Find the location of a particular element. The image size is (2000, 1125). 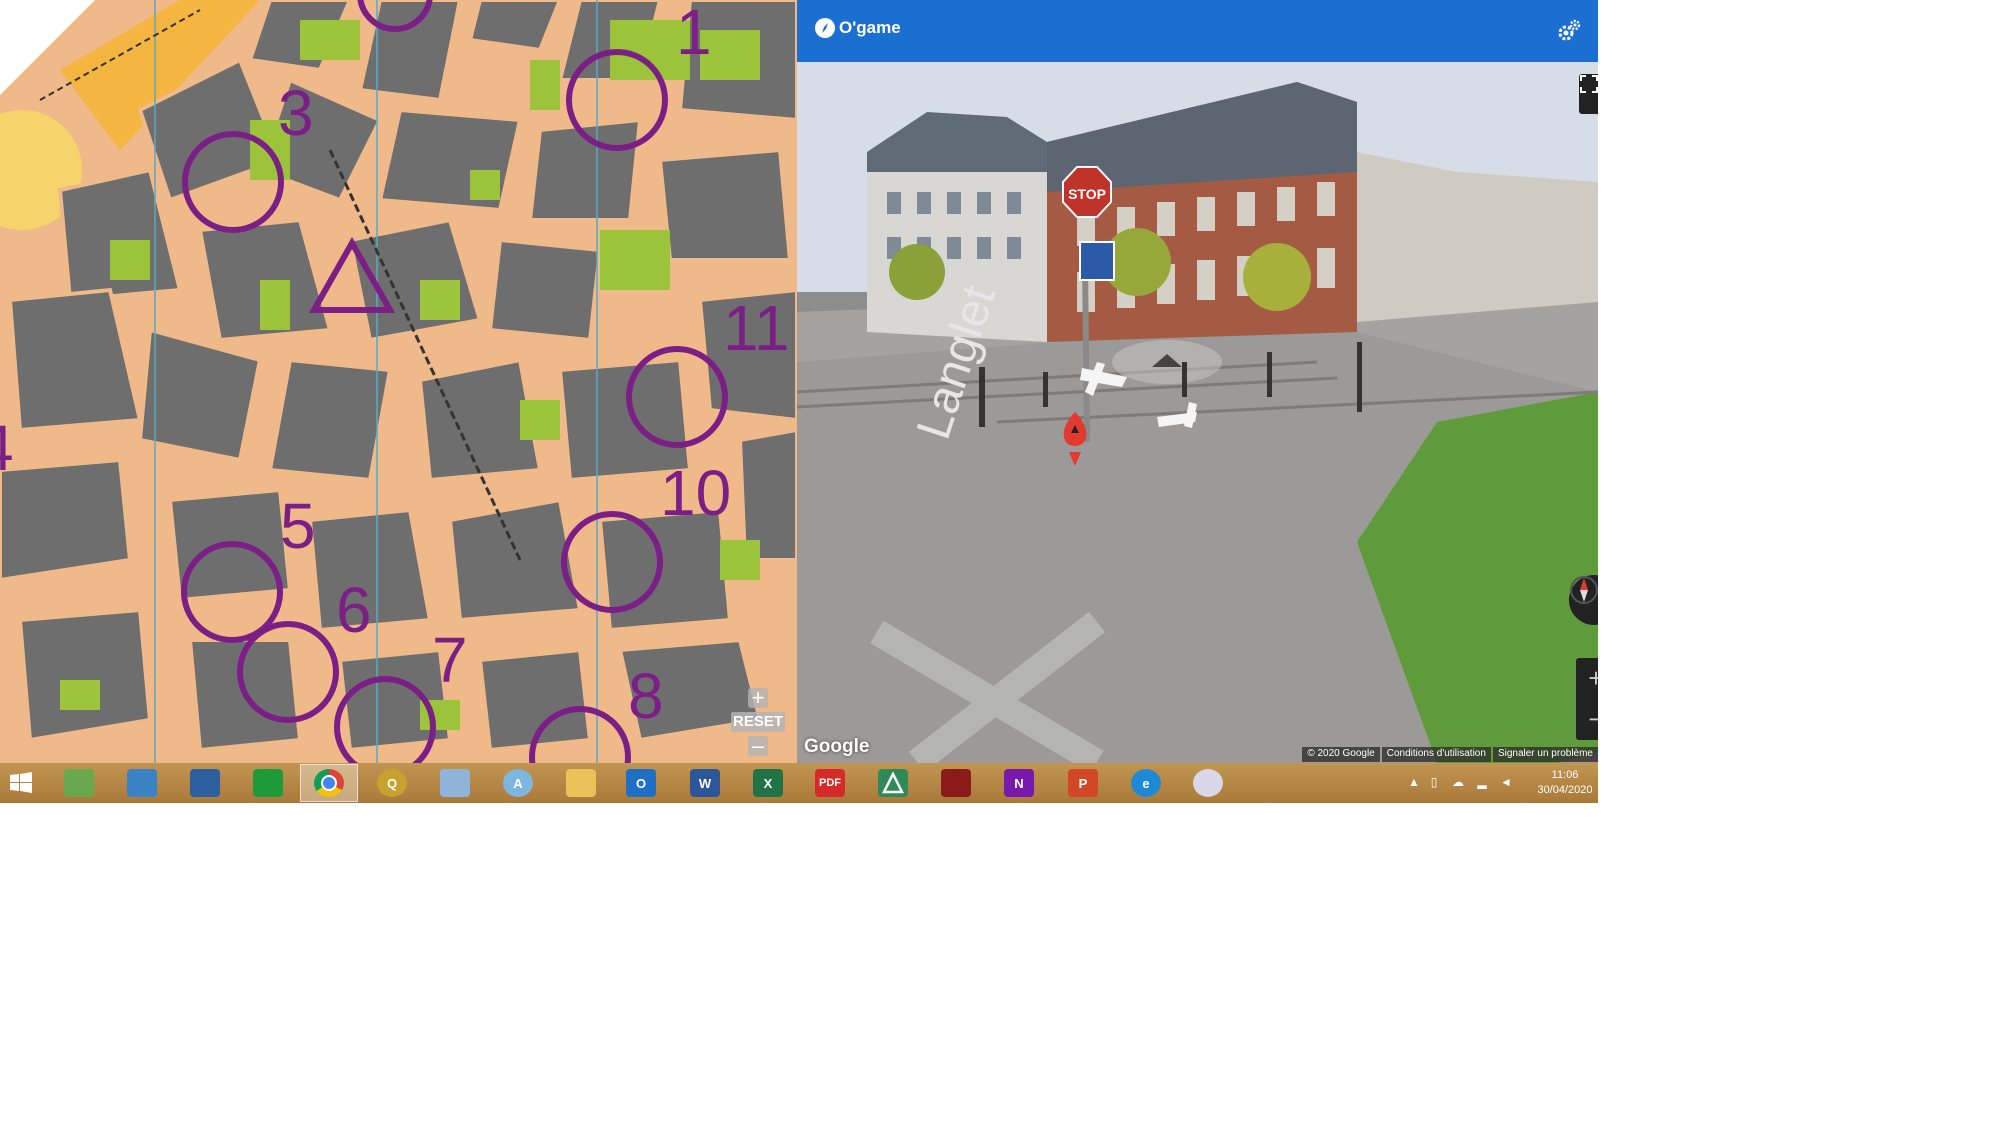

control-number-1: 1 is located at coordinates (694, 34).